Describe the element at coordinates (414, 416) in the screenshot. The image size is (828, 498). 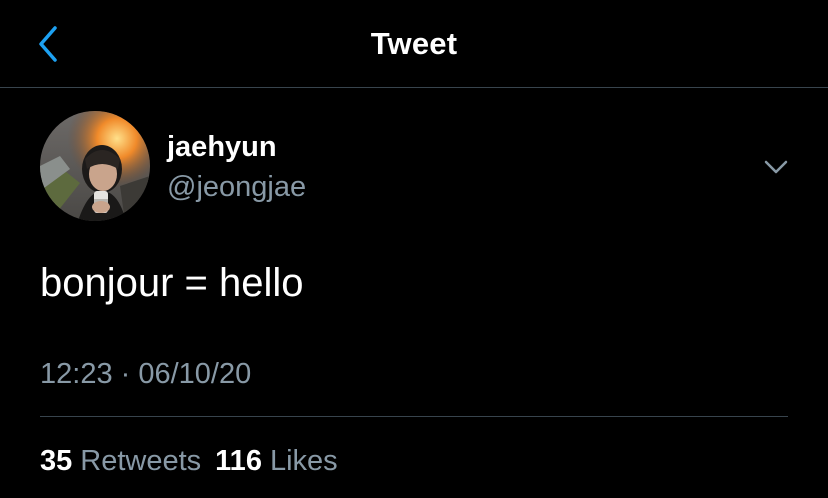
I see `divider` at that location.